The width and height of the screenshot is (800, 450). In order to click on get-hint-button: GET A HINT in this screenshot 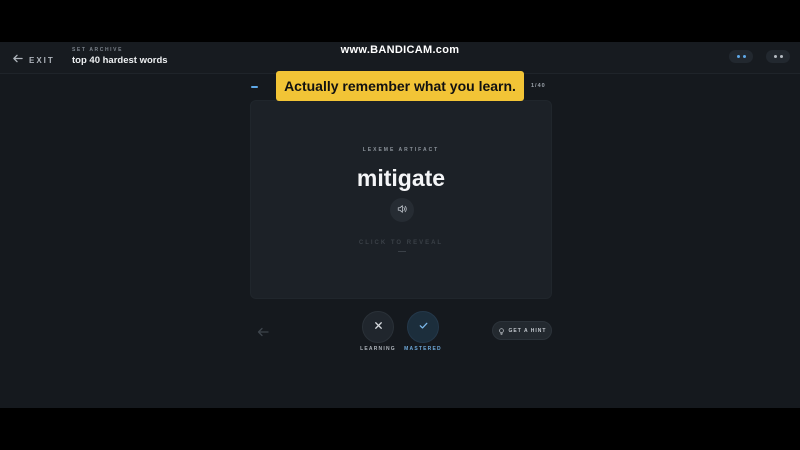, I will do `click(522, 330)`.